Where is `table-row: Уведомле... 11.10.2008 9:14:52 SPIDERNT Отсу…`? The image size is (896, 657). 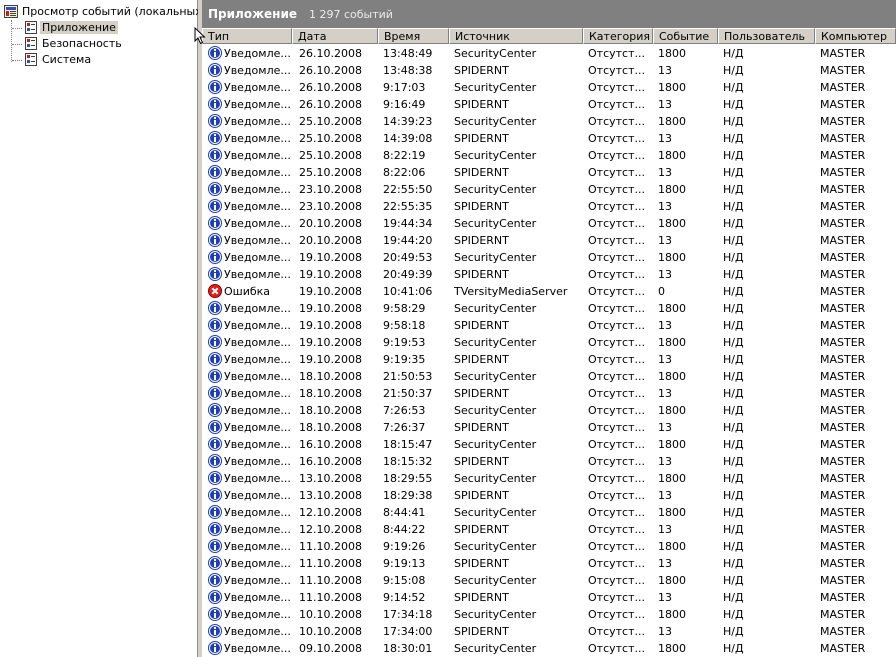
table-row: Уведомле... 11.10.2008 9:14:52 SPIDERNT Отсу… is located at coordinates (549, 597).